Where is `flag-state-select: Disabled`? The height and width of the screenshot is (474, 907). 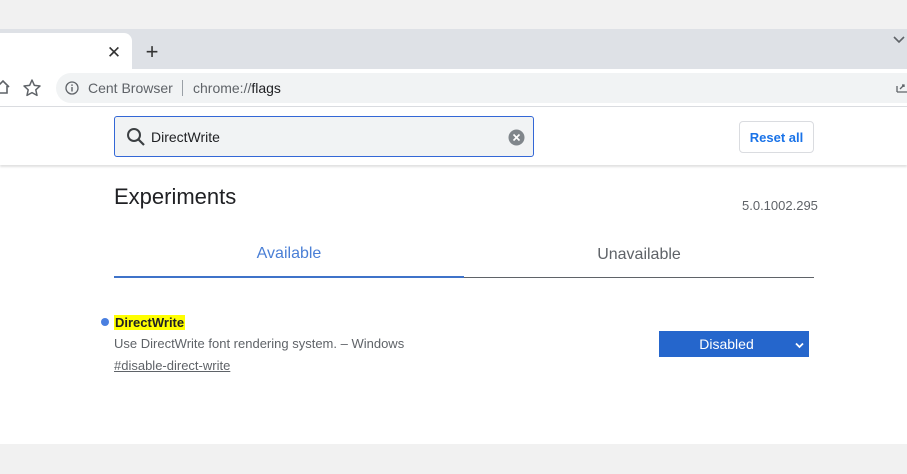 flag-state-select: Disabled is located at coordinates (734, 344).